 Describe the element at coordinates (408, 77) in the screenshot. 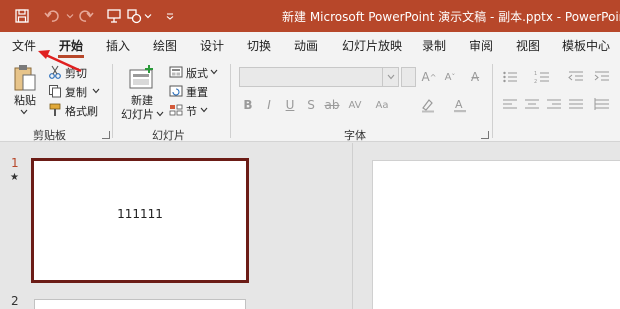

I see `font-size-combobox` at that location.